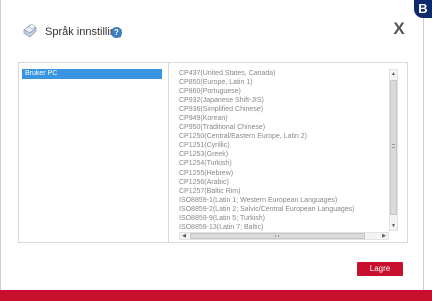 The image size is (432, 301). Describe the element at coordinates (284, 82) in the screenshot. I see `codepage-item: CP850(Europe, Latin 1)` at that location.